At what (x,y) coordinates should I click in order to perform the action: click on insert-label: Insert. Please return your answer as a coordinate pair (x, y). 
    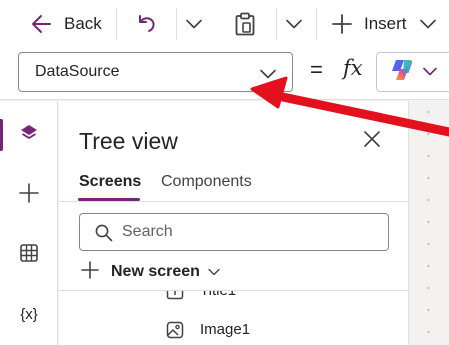
    Looking at the image, I should click on (385, 23).